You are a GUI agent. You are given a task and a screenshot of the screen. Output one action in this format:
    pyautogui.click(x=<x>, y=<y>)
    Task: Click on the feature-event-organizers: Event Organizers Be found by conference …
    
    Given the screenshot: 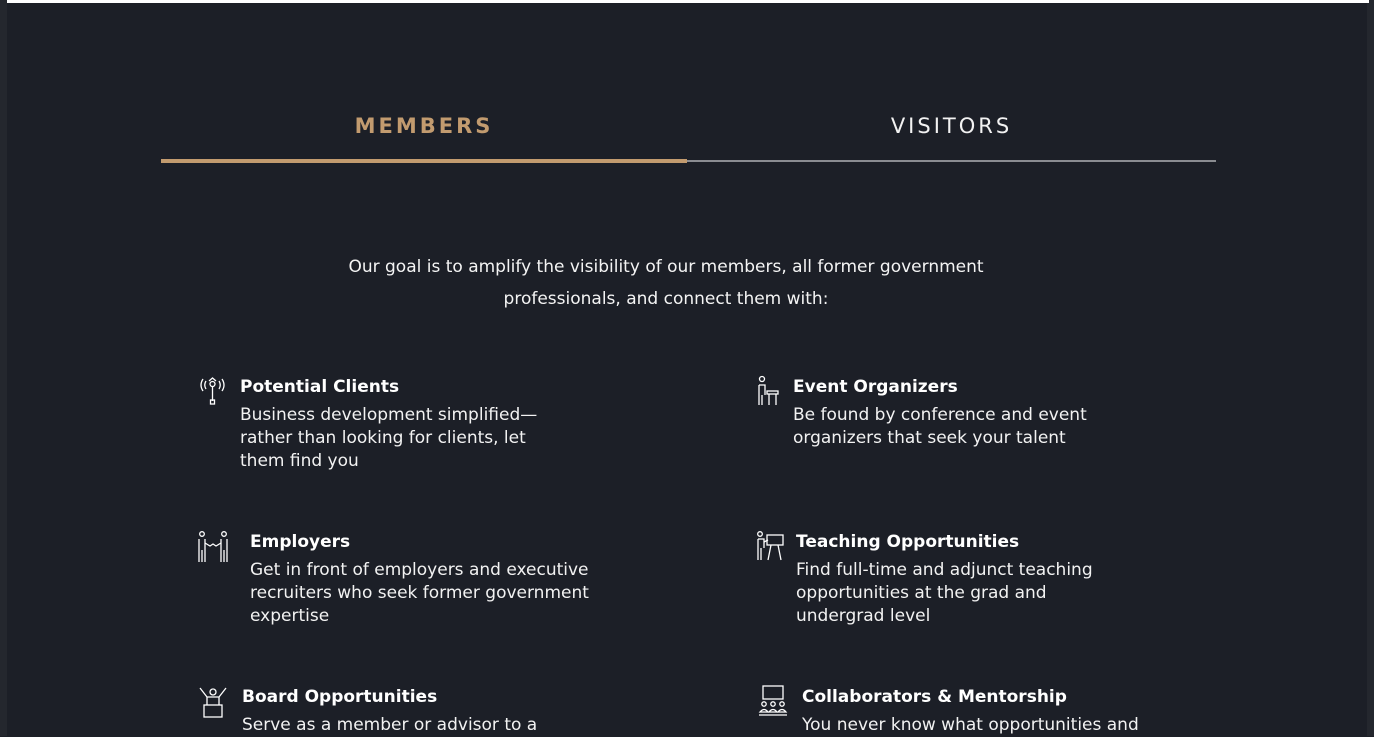 What is the action you would take?
    pyautogui.click(x=956, y=425)
    